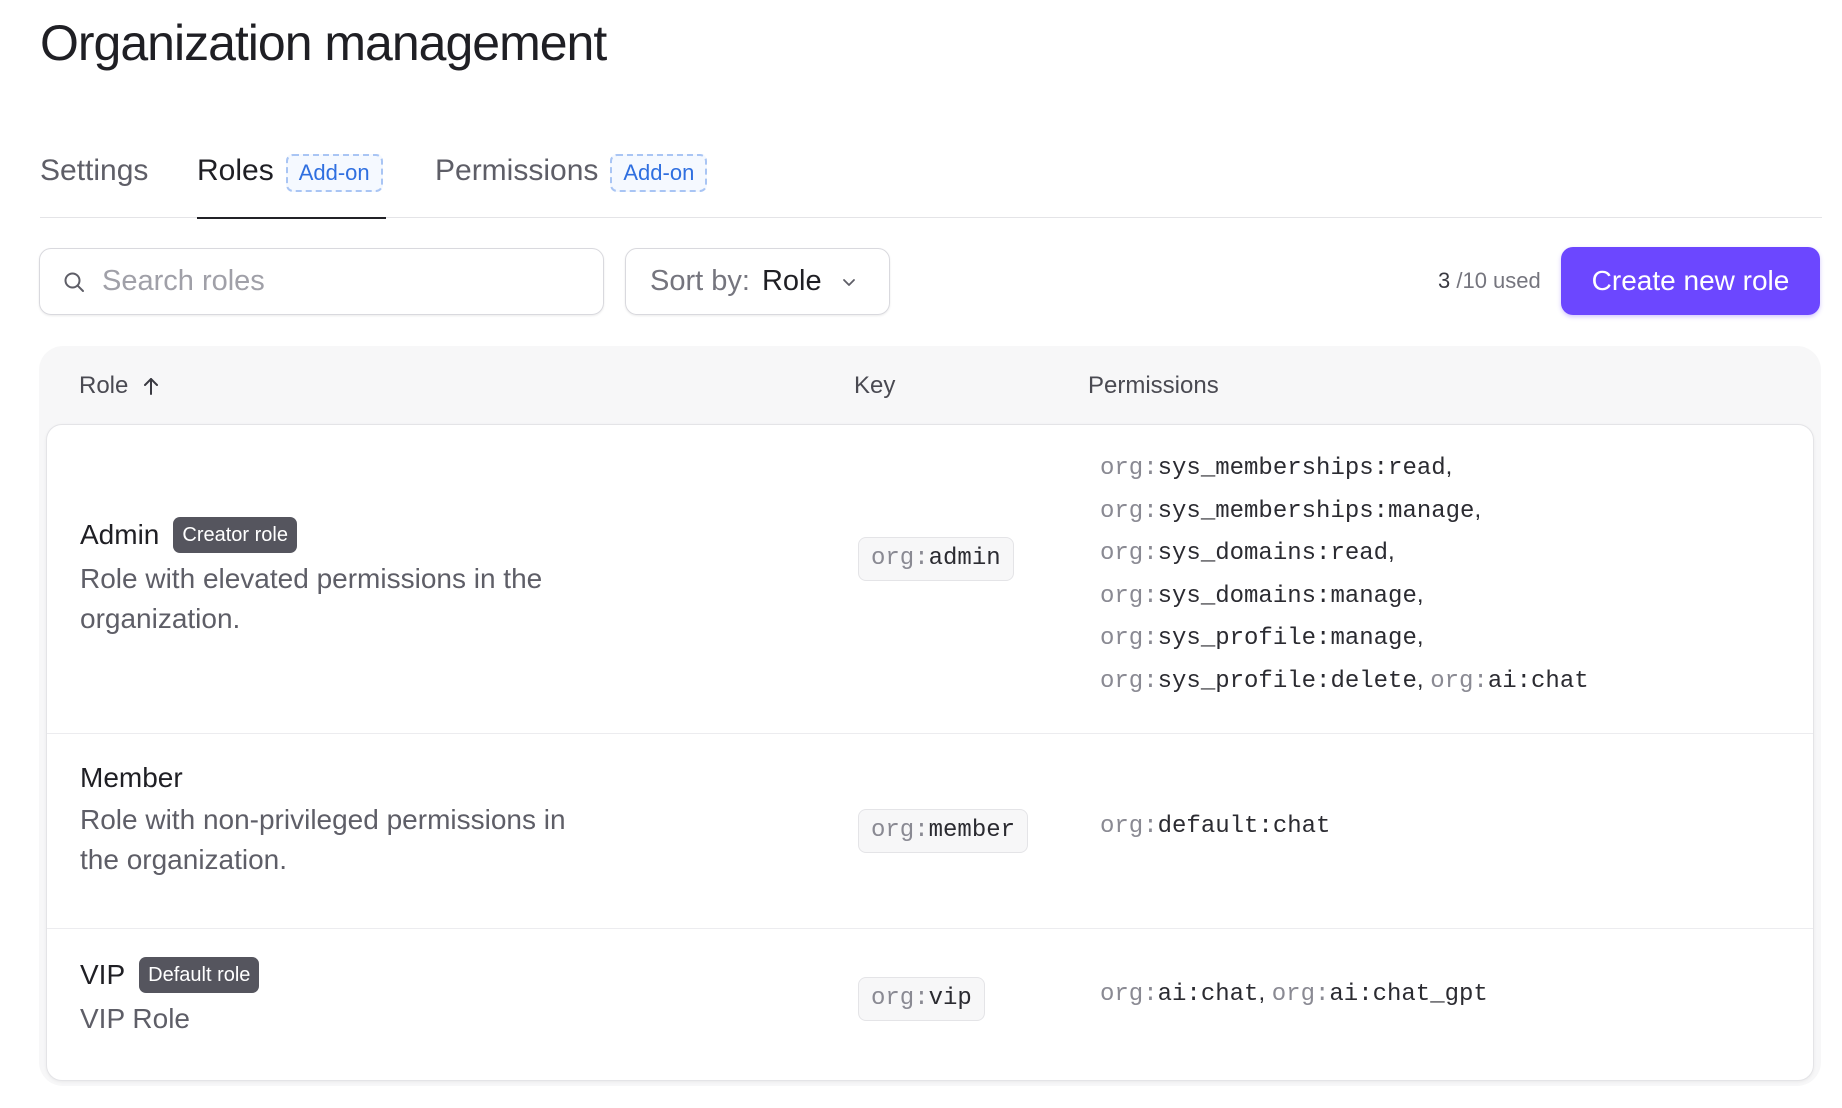  Describe the element at coordinates (848, 282) in the screenshot. I see `chevron-down-icon` at that location.